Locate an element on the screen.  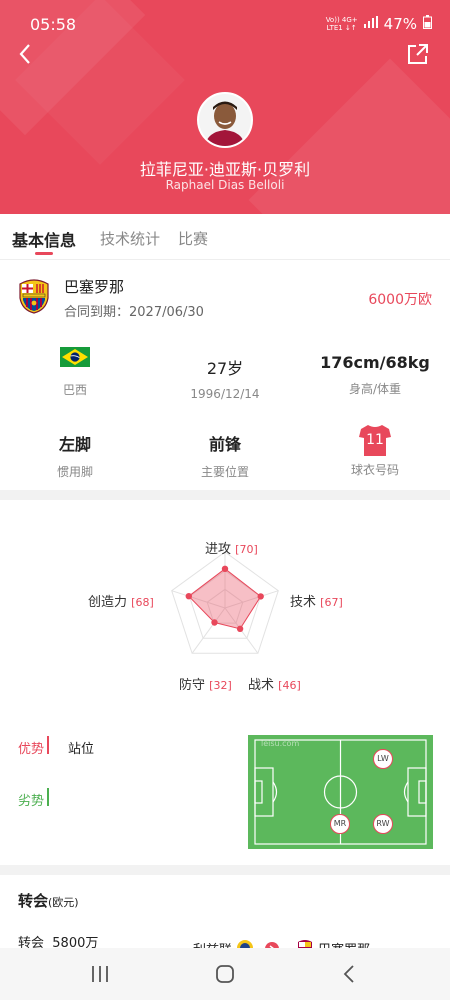
system-icons: Vo)) 4G+ LTE1 ↓↑ 47% is located at coordinates (379, 24).